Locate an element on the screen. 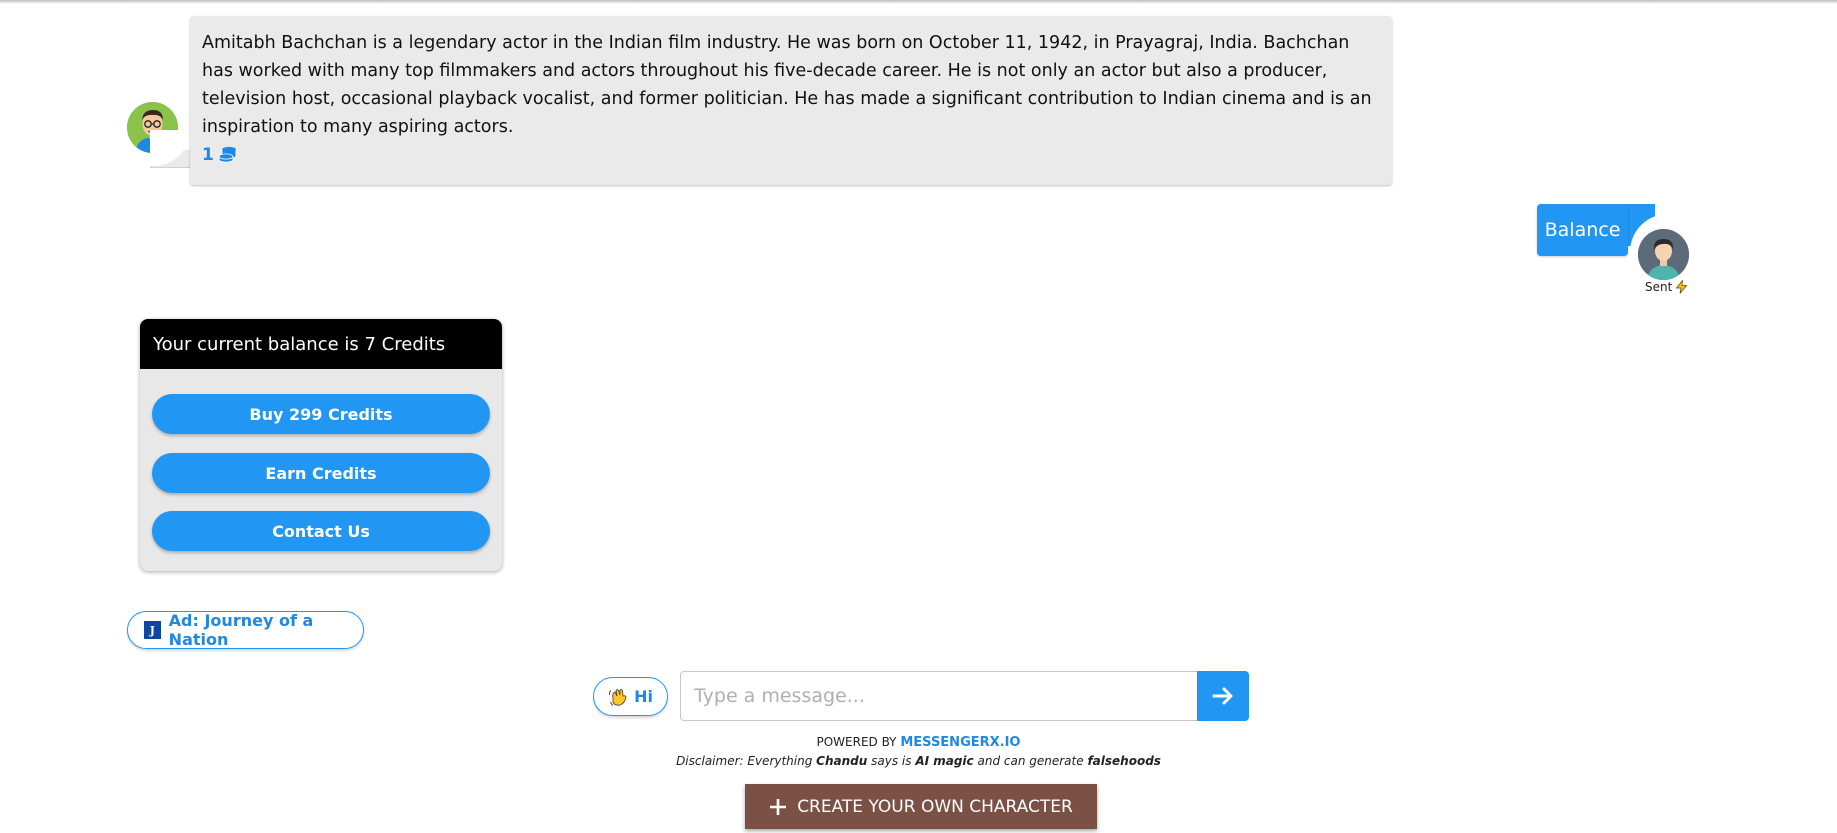 The width and height of the screenshot is (1837, 833). journey-logo-icon: J is located at coordinates (152, 630).